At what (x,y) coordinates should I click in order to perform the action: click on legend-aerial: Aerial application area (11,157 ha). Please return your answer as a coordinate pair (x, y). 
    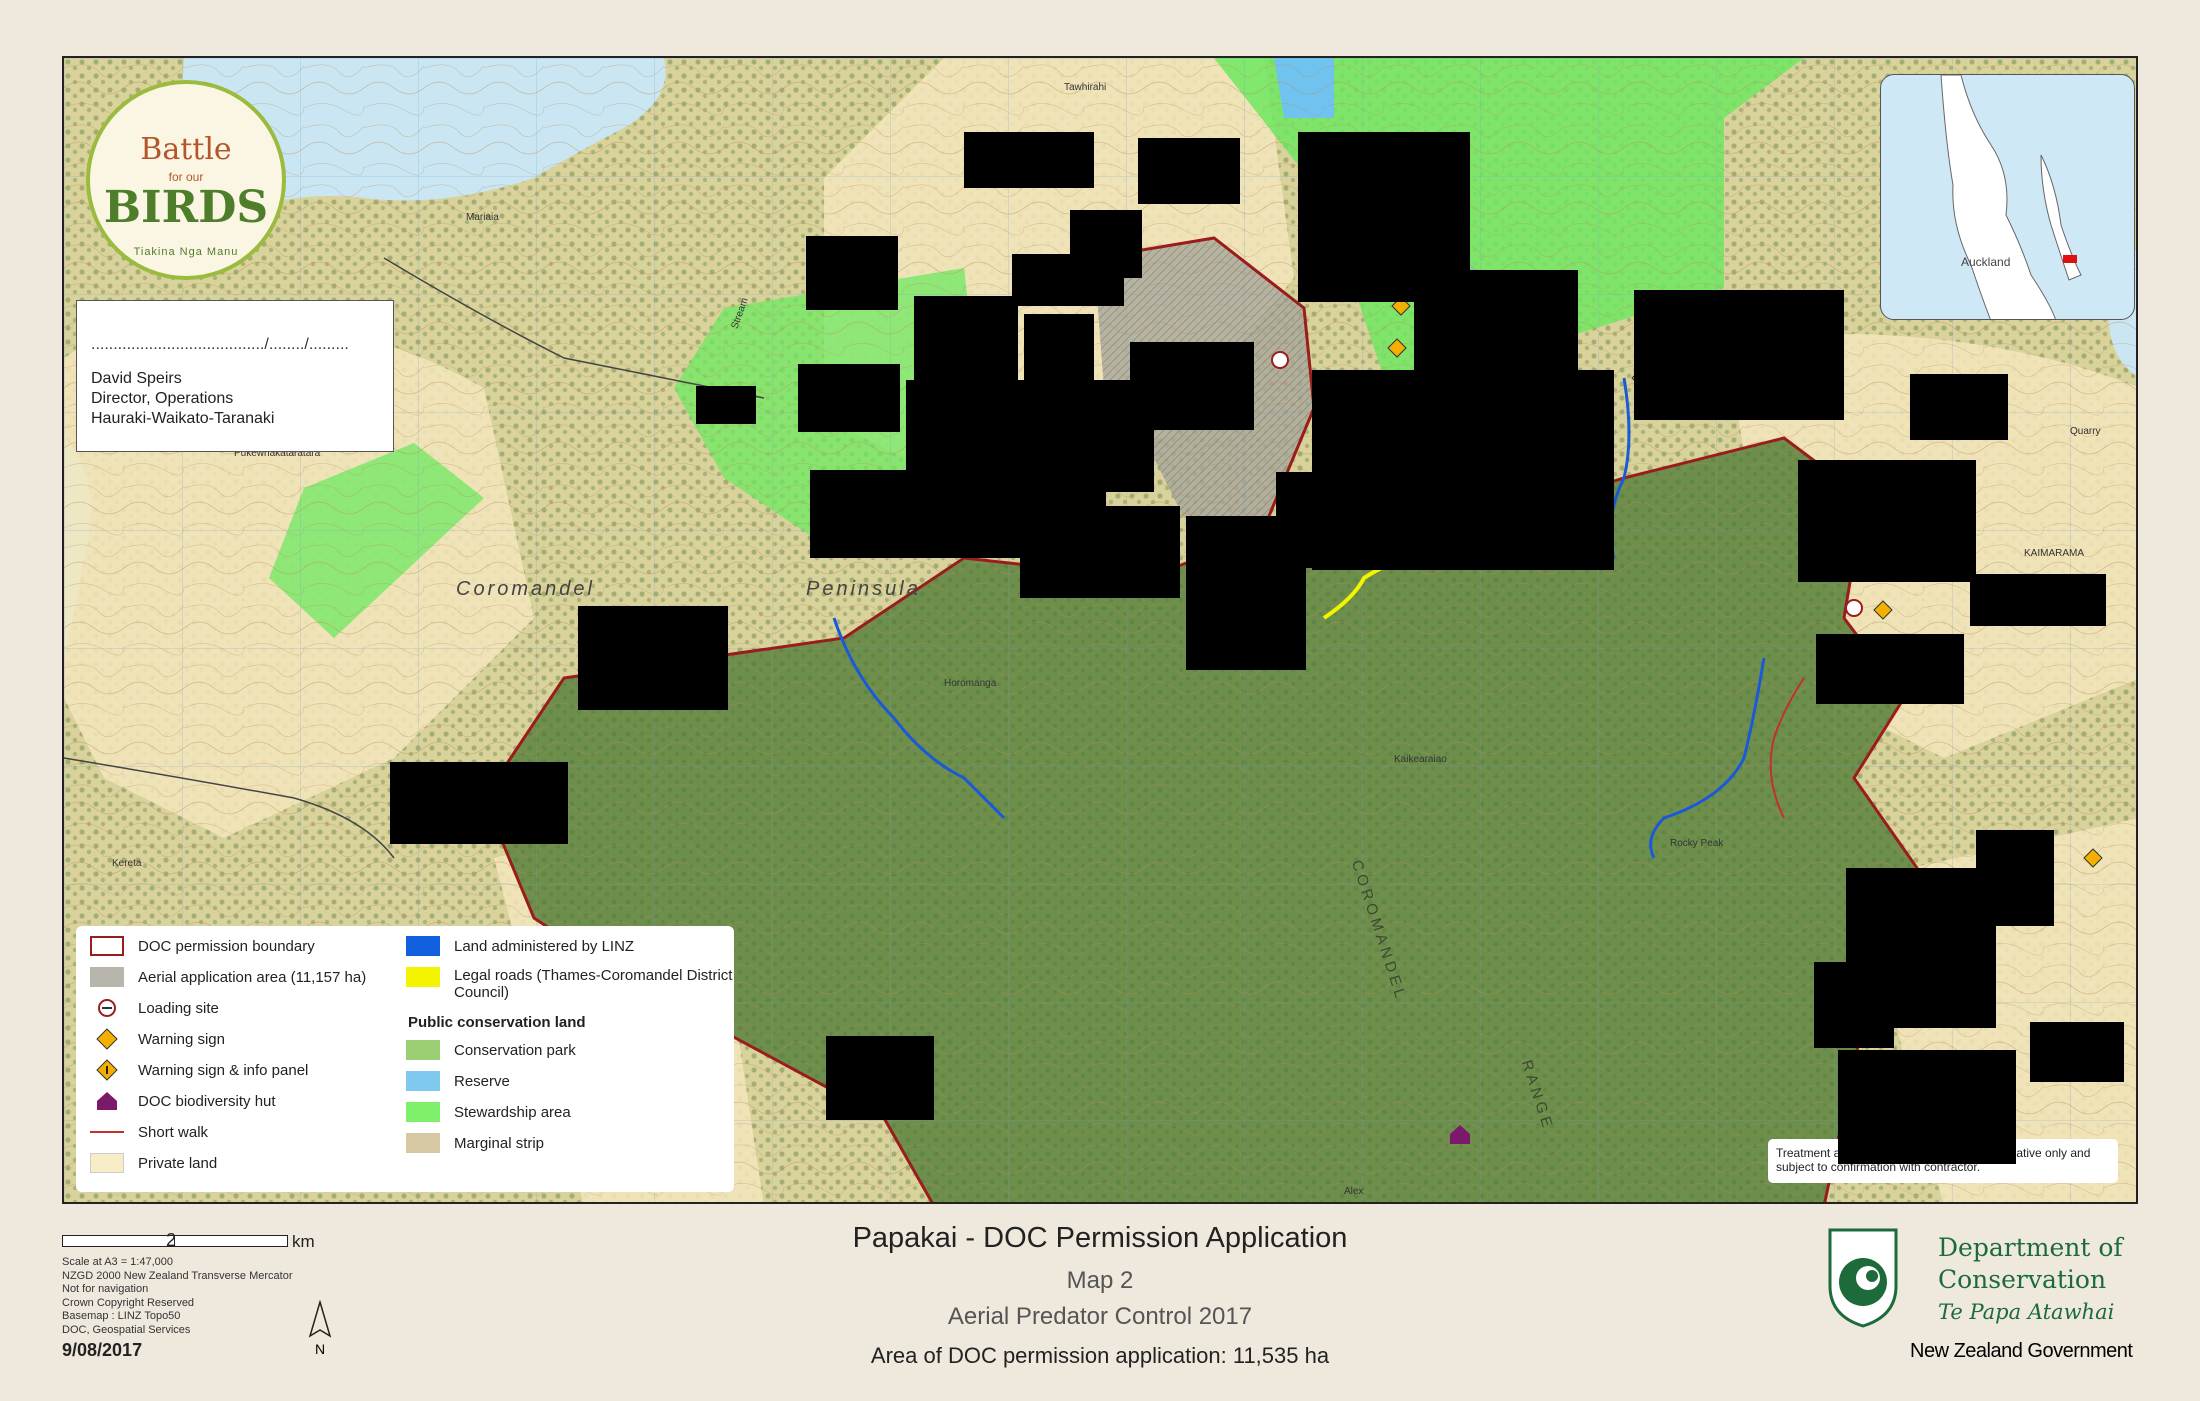
    Looking at the image, I should click on (228, 977).